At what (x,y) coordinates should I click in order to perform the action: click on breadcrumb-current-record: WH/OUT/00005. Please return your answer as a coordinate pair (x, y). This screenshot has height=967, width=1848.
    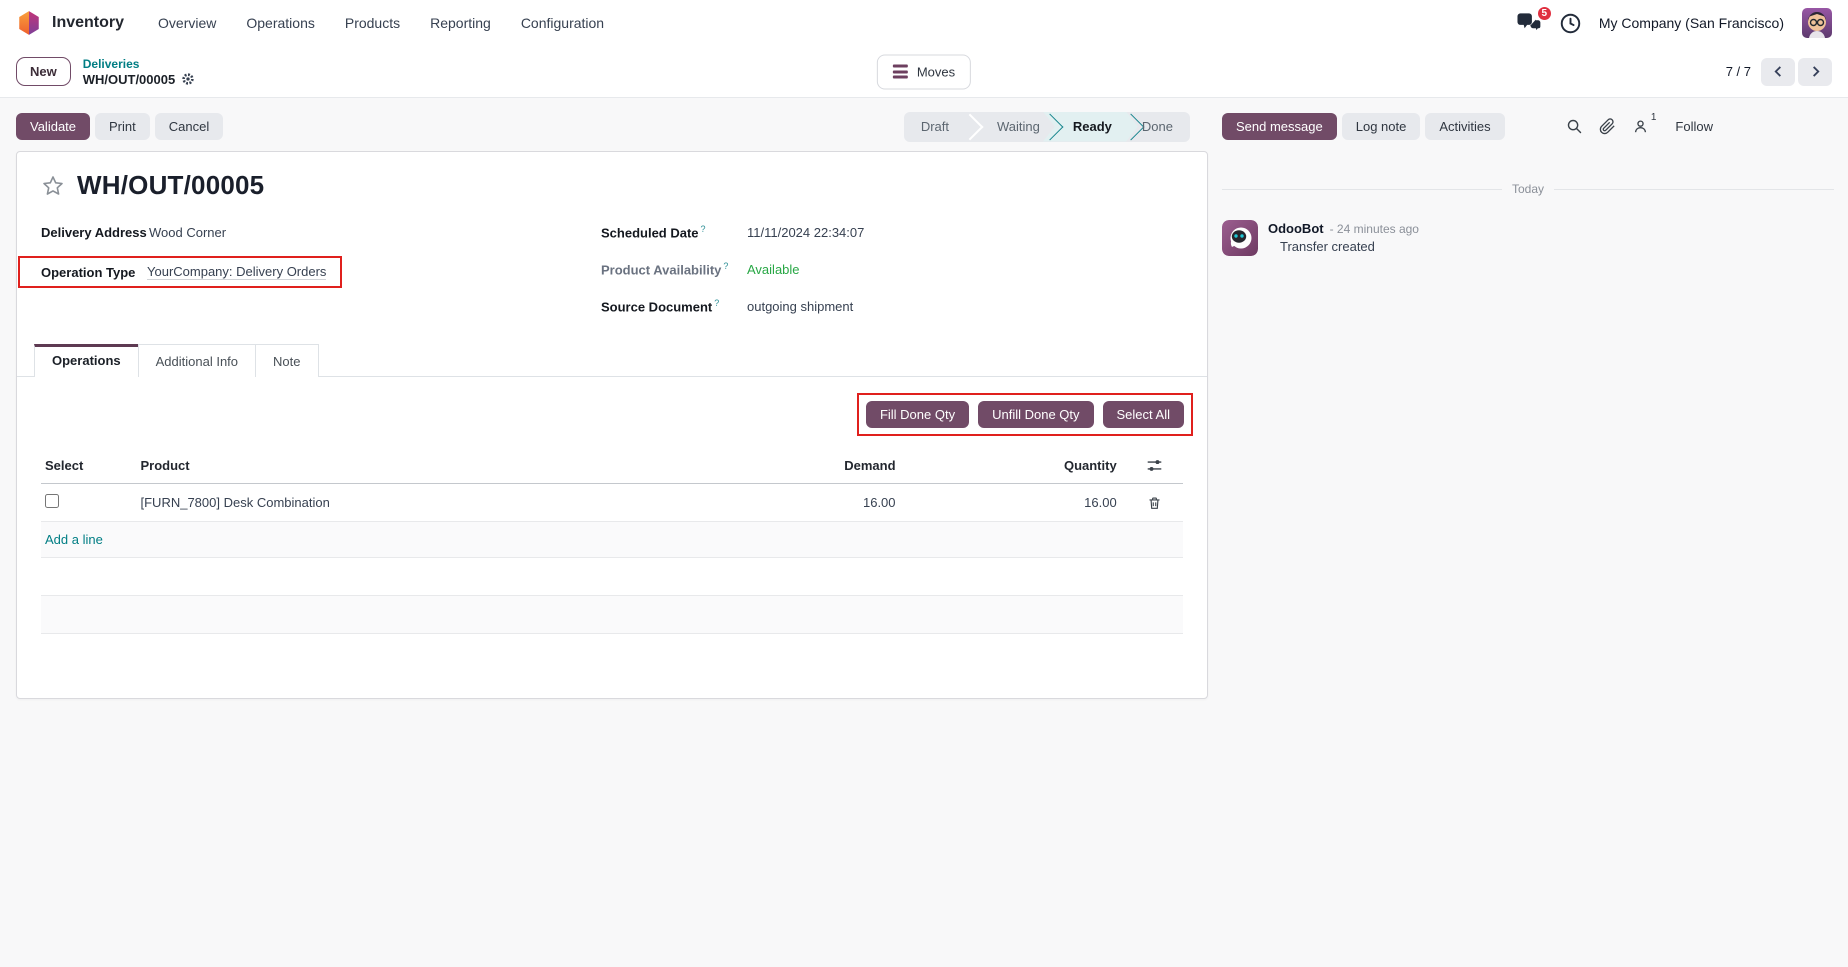
    Looking at the image, I should click on (129, 79).